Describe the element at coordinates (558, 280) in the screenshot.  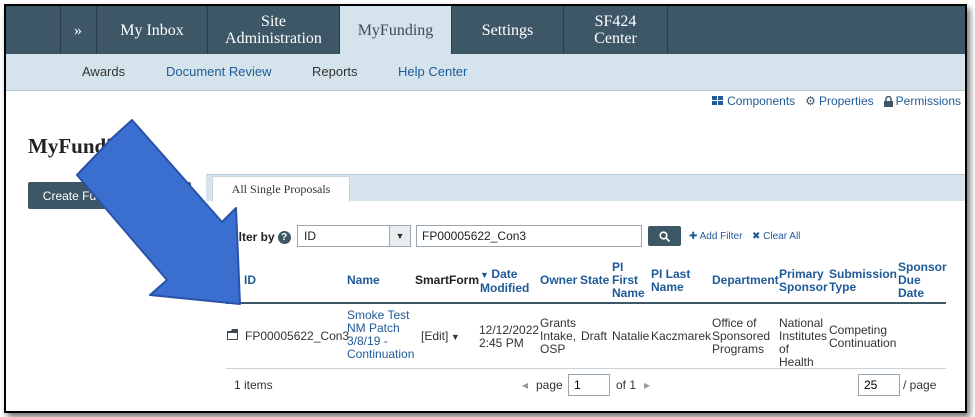
I see `col-header-owner: Owner` at that location.